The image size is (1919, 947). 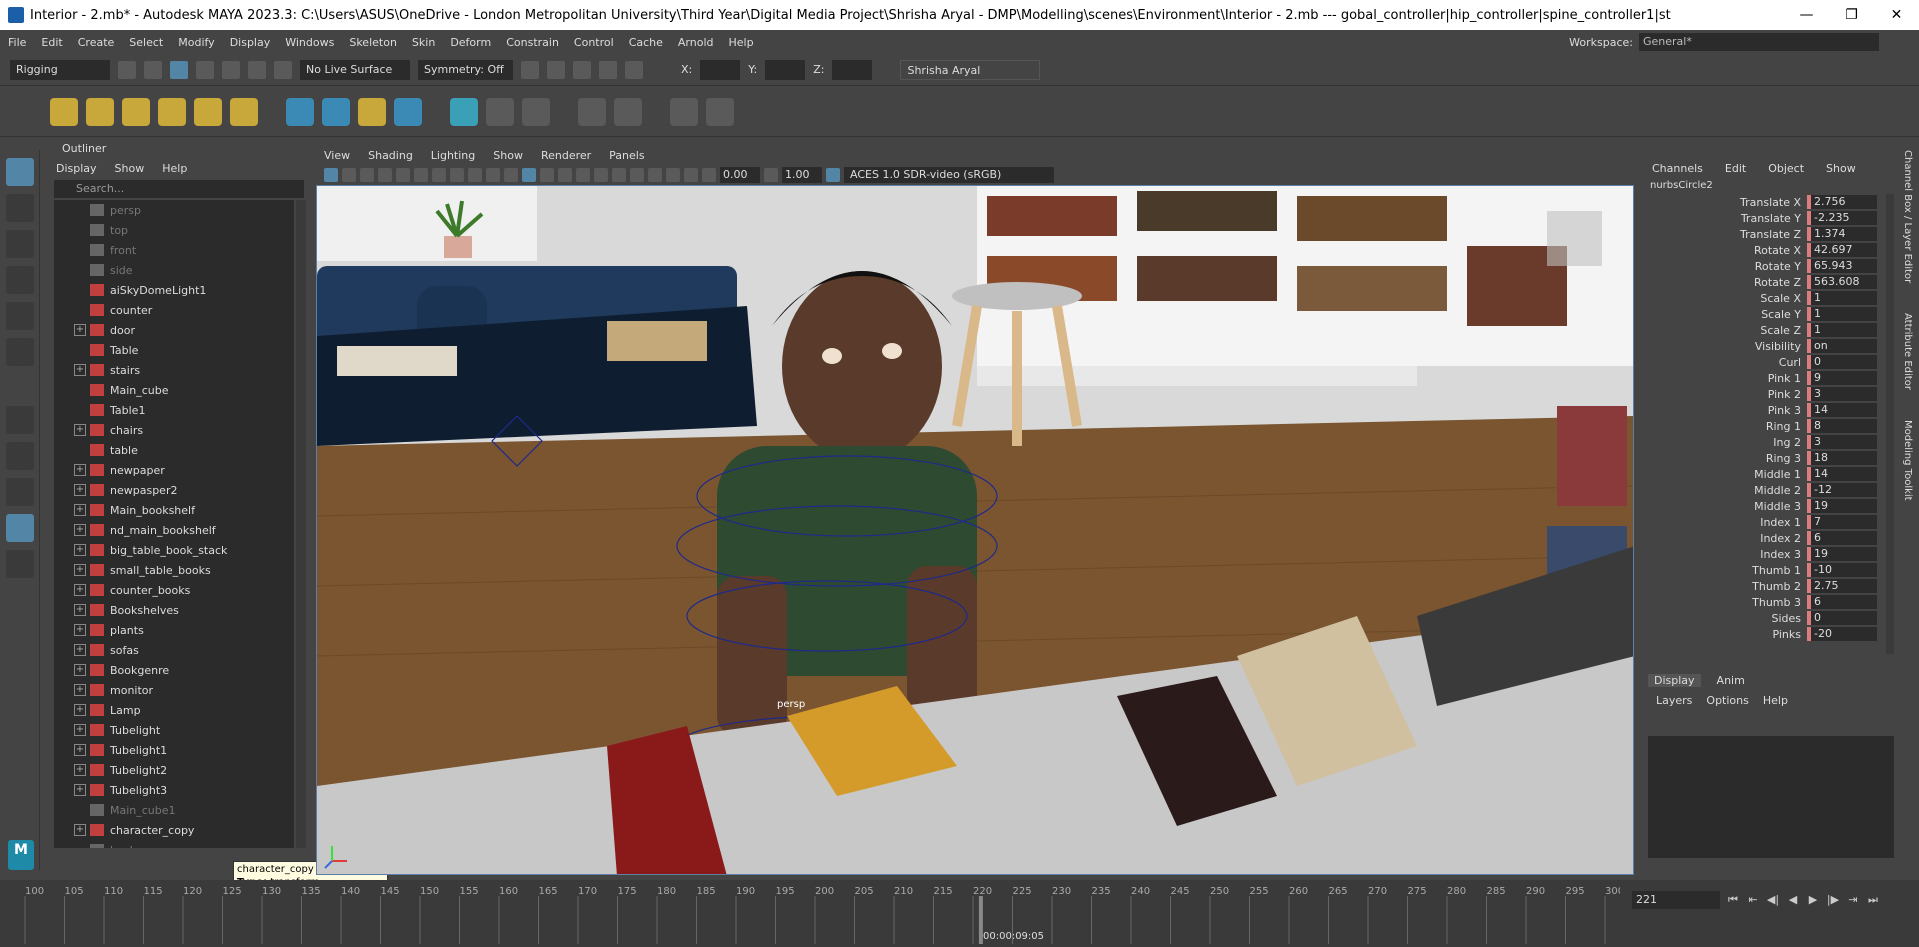 What do you see at coordinates (20, 172) in the screenshot?
I see `select-tool-icon` at bounding box center [20, 172].